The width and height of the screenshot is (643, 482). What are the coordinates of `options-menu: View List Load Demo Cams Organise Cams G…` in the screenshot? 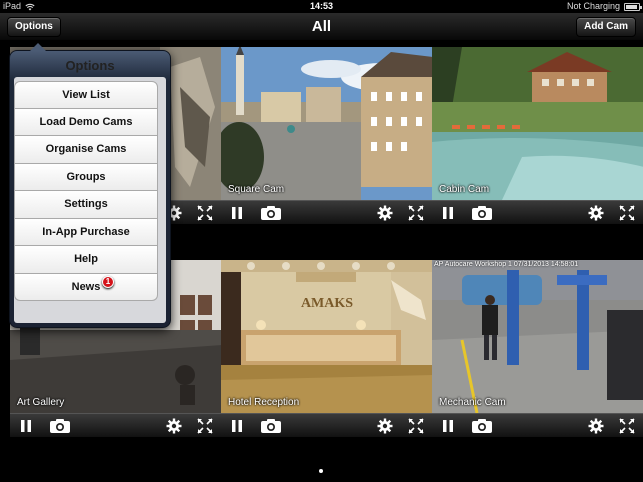 It's located at (86, 191).